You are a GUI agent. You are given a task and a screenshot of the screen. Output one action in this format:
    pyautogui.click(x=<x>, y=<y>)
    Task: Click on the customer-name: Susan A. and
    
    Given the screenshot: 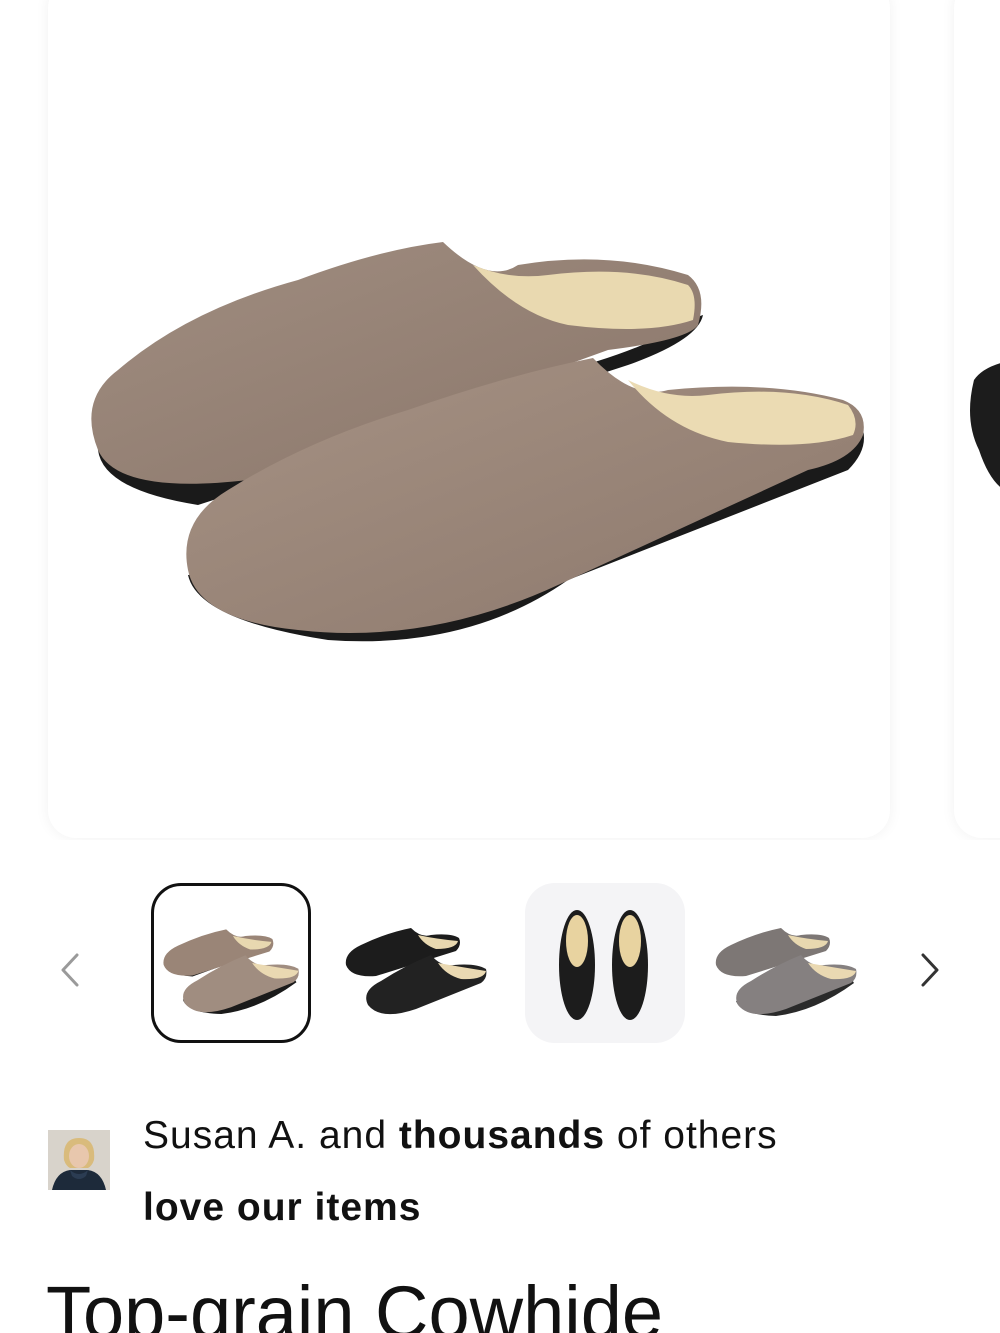 What is the action you would take?
    pyautogui.click(x=265, y=1135)
    